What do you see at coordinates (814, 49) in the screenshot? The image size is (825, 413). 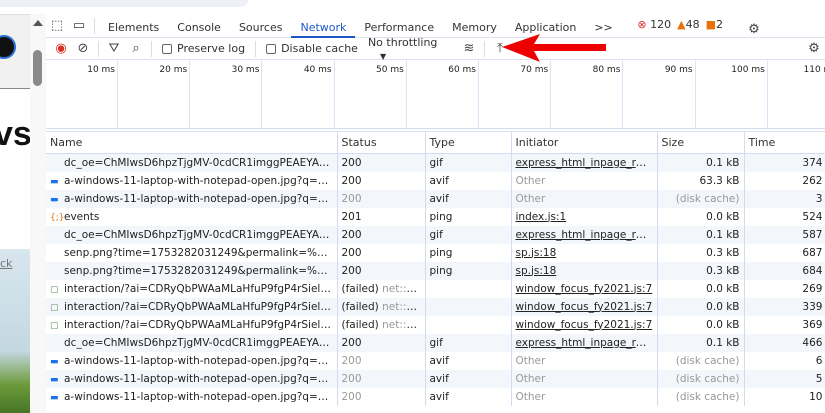 I see `network-settings-gear-icon: ⚙` at bounding box center [814, 49].